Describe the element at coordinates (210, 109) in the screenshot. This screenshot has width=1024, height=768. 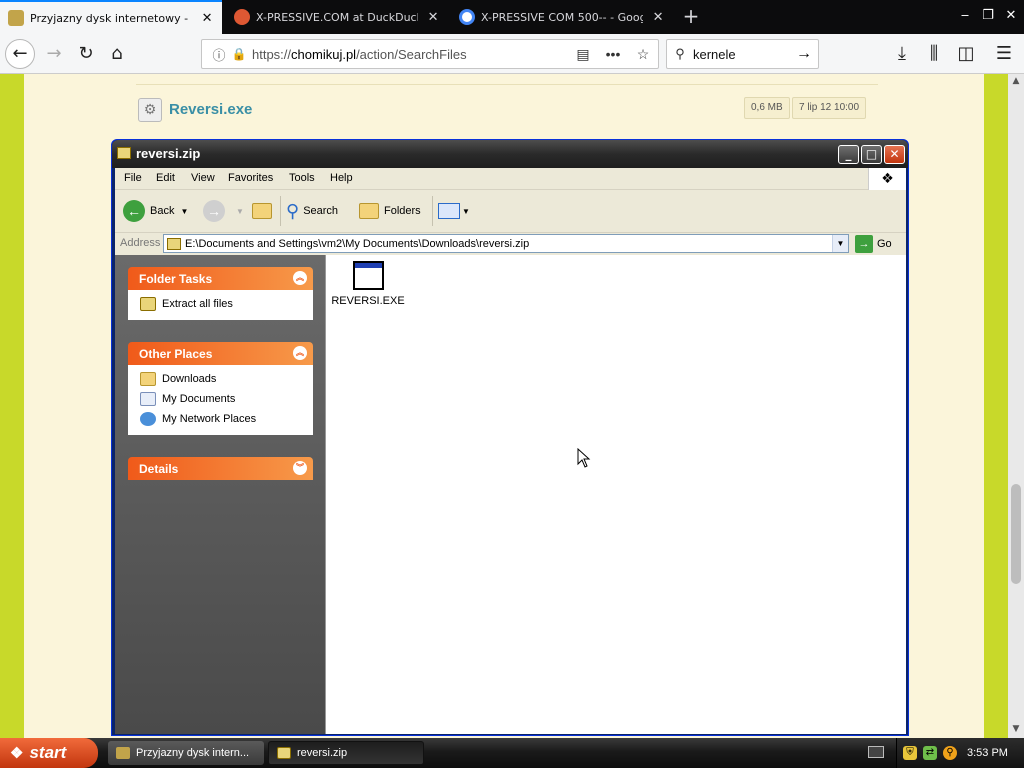
I see `file-result-title: Reversi.exe` at that location.